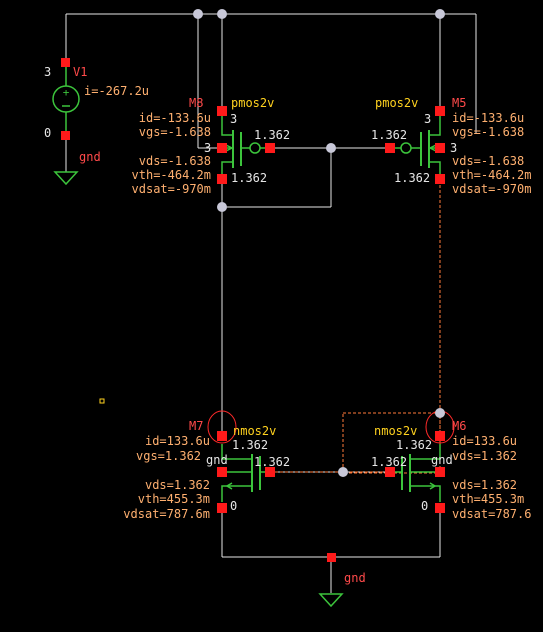 The image size is (543, 632). Describe the element at coordinates (222, 472) in the screenshot. I see `m7-pin-bulk` at that location.